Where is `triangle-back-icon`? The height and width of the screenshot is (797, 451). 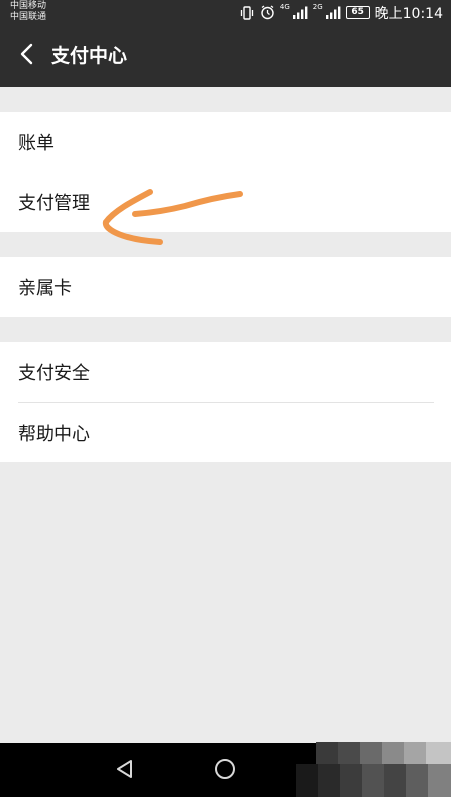
triangle-back-icon is located at coordinates (125, 771).